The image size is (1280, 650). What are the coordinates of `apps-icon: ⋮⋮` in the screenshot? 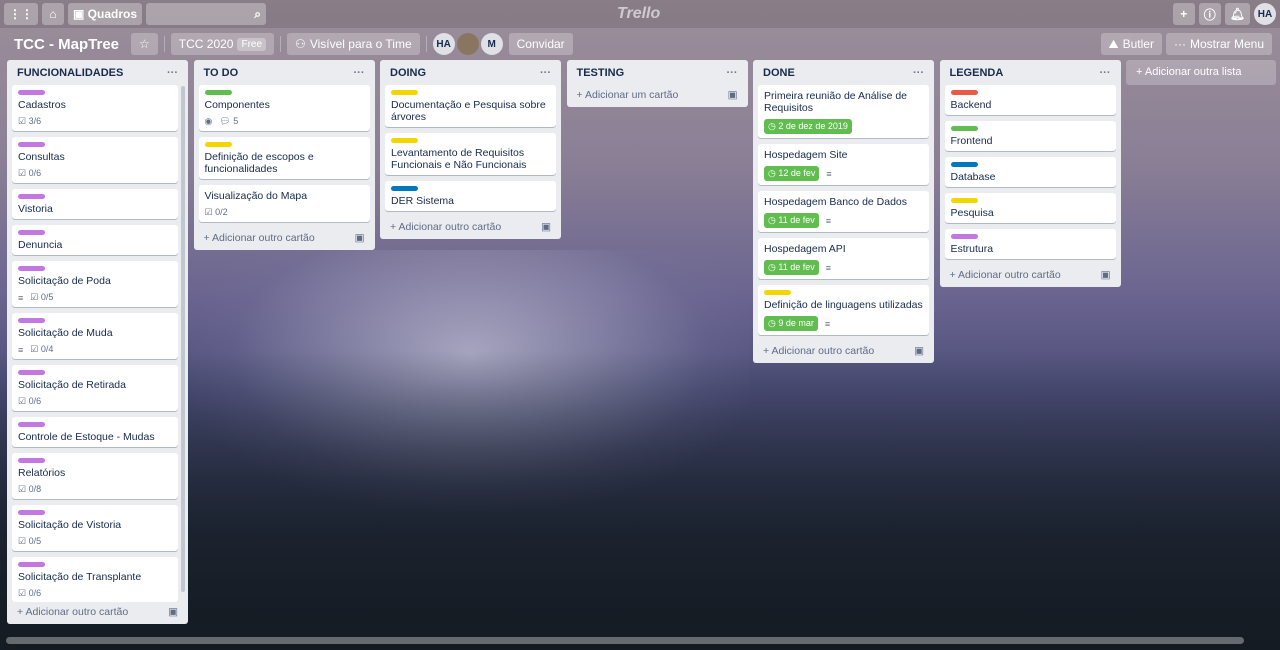 It's located at (21, 14).